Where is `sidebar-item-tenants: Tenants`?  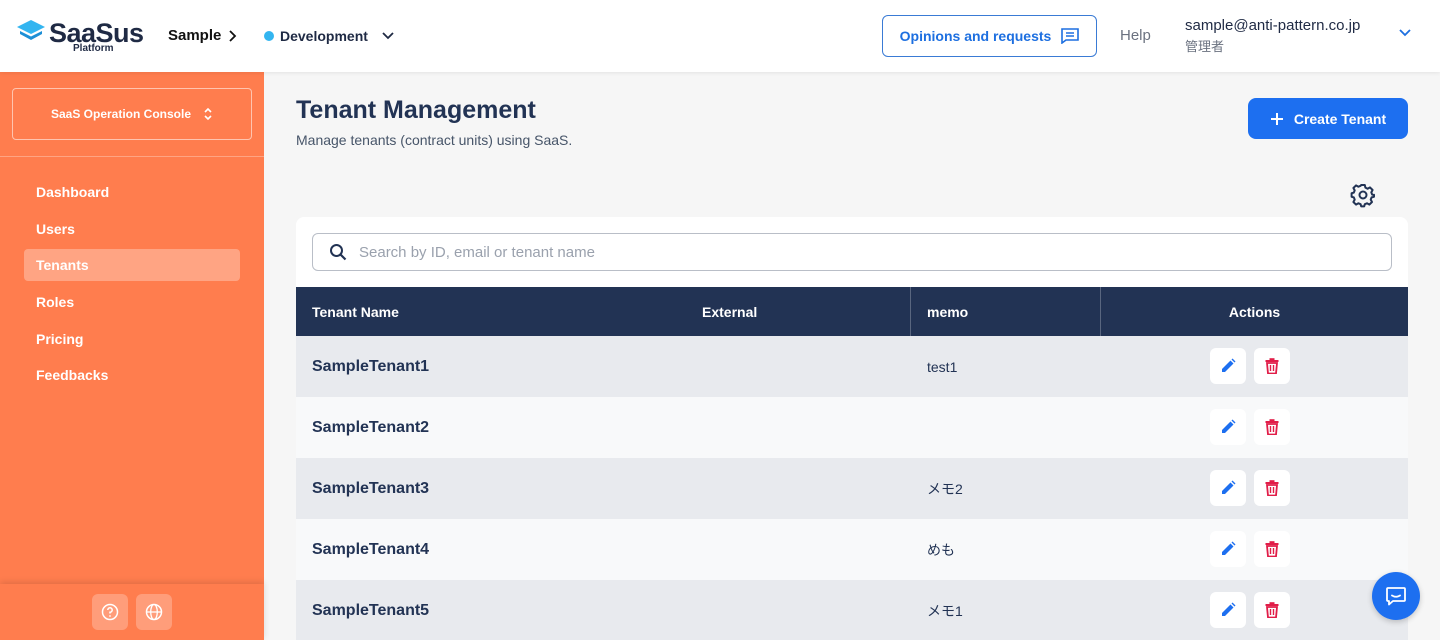 sidebar-item-tenants: Tenants is located at coordinates (132, 265).